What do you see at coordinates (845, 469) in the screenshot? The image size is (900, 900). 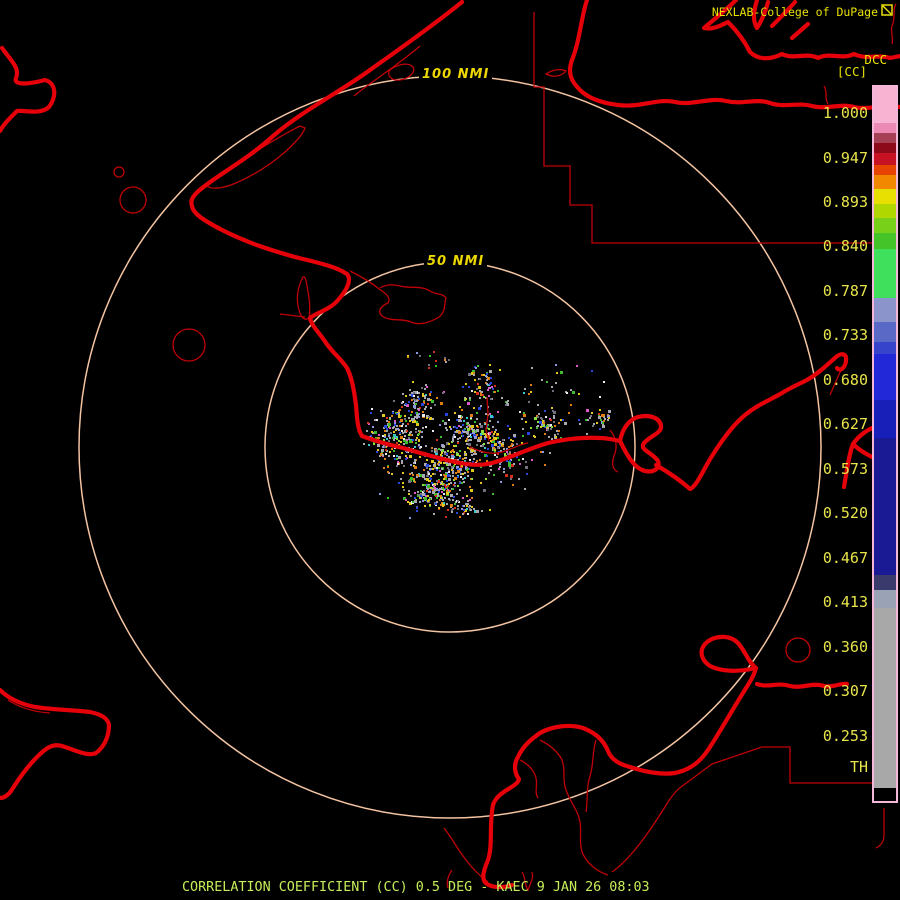 I see `colorbar-tick-label: 0.573` at bounding box center [845, 469].